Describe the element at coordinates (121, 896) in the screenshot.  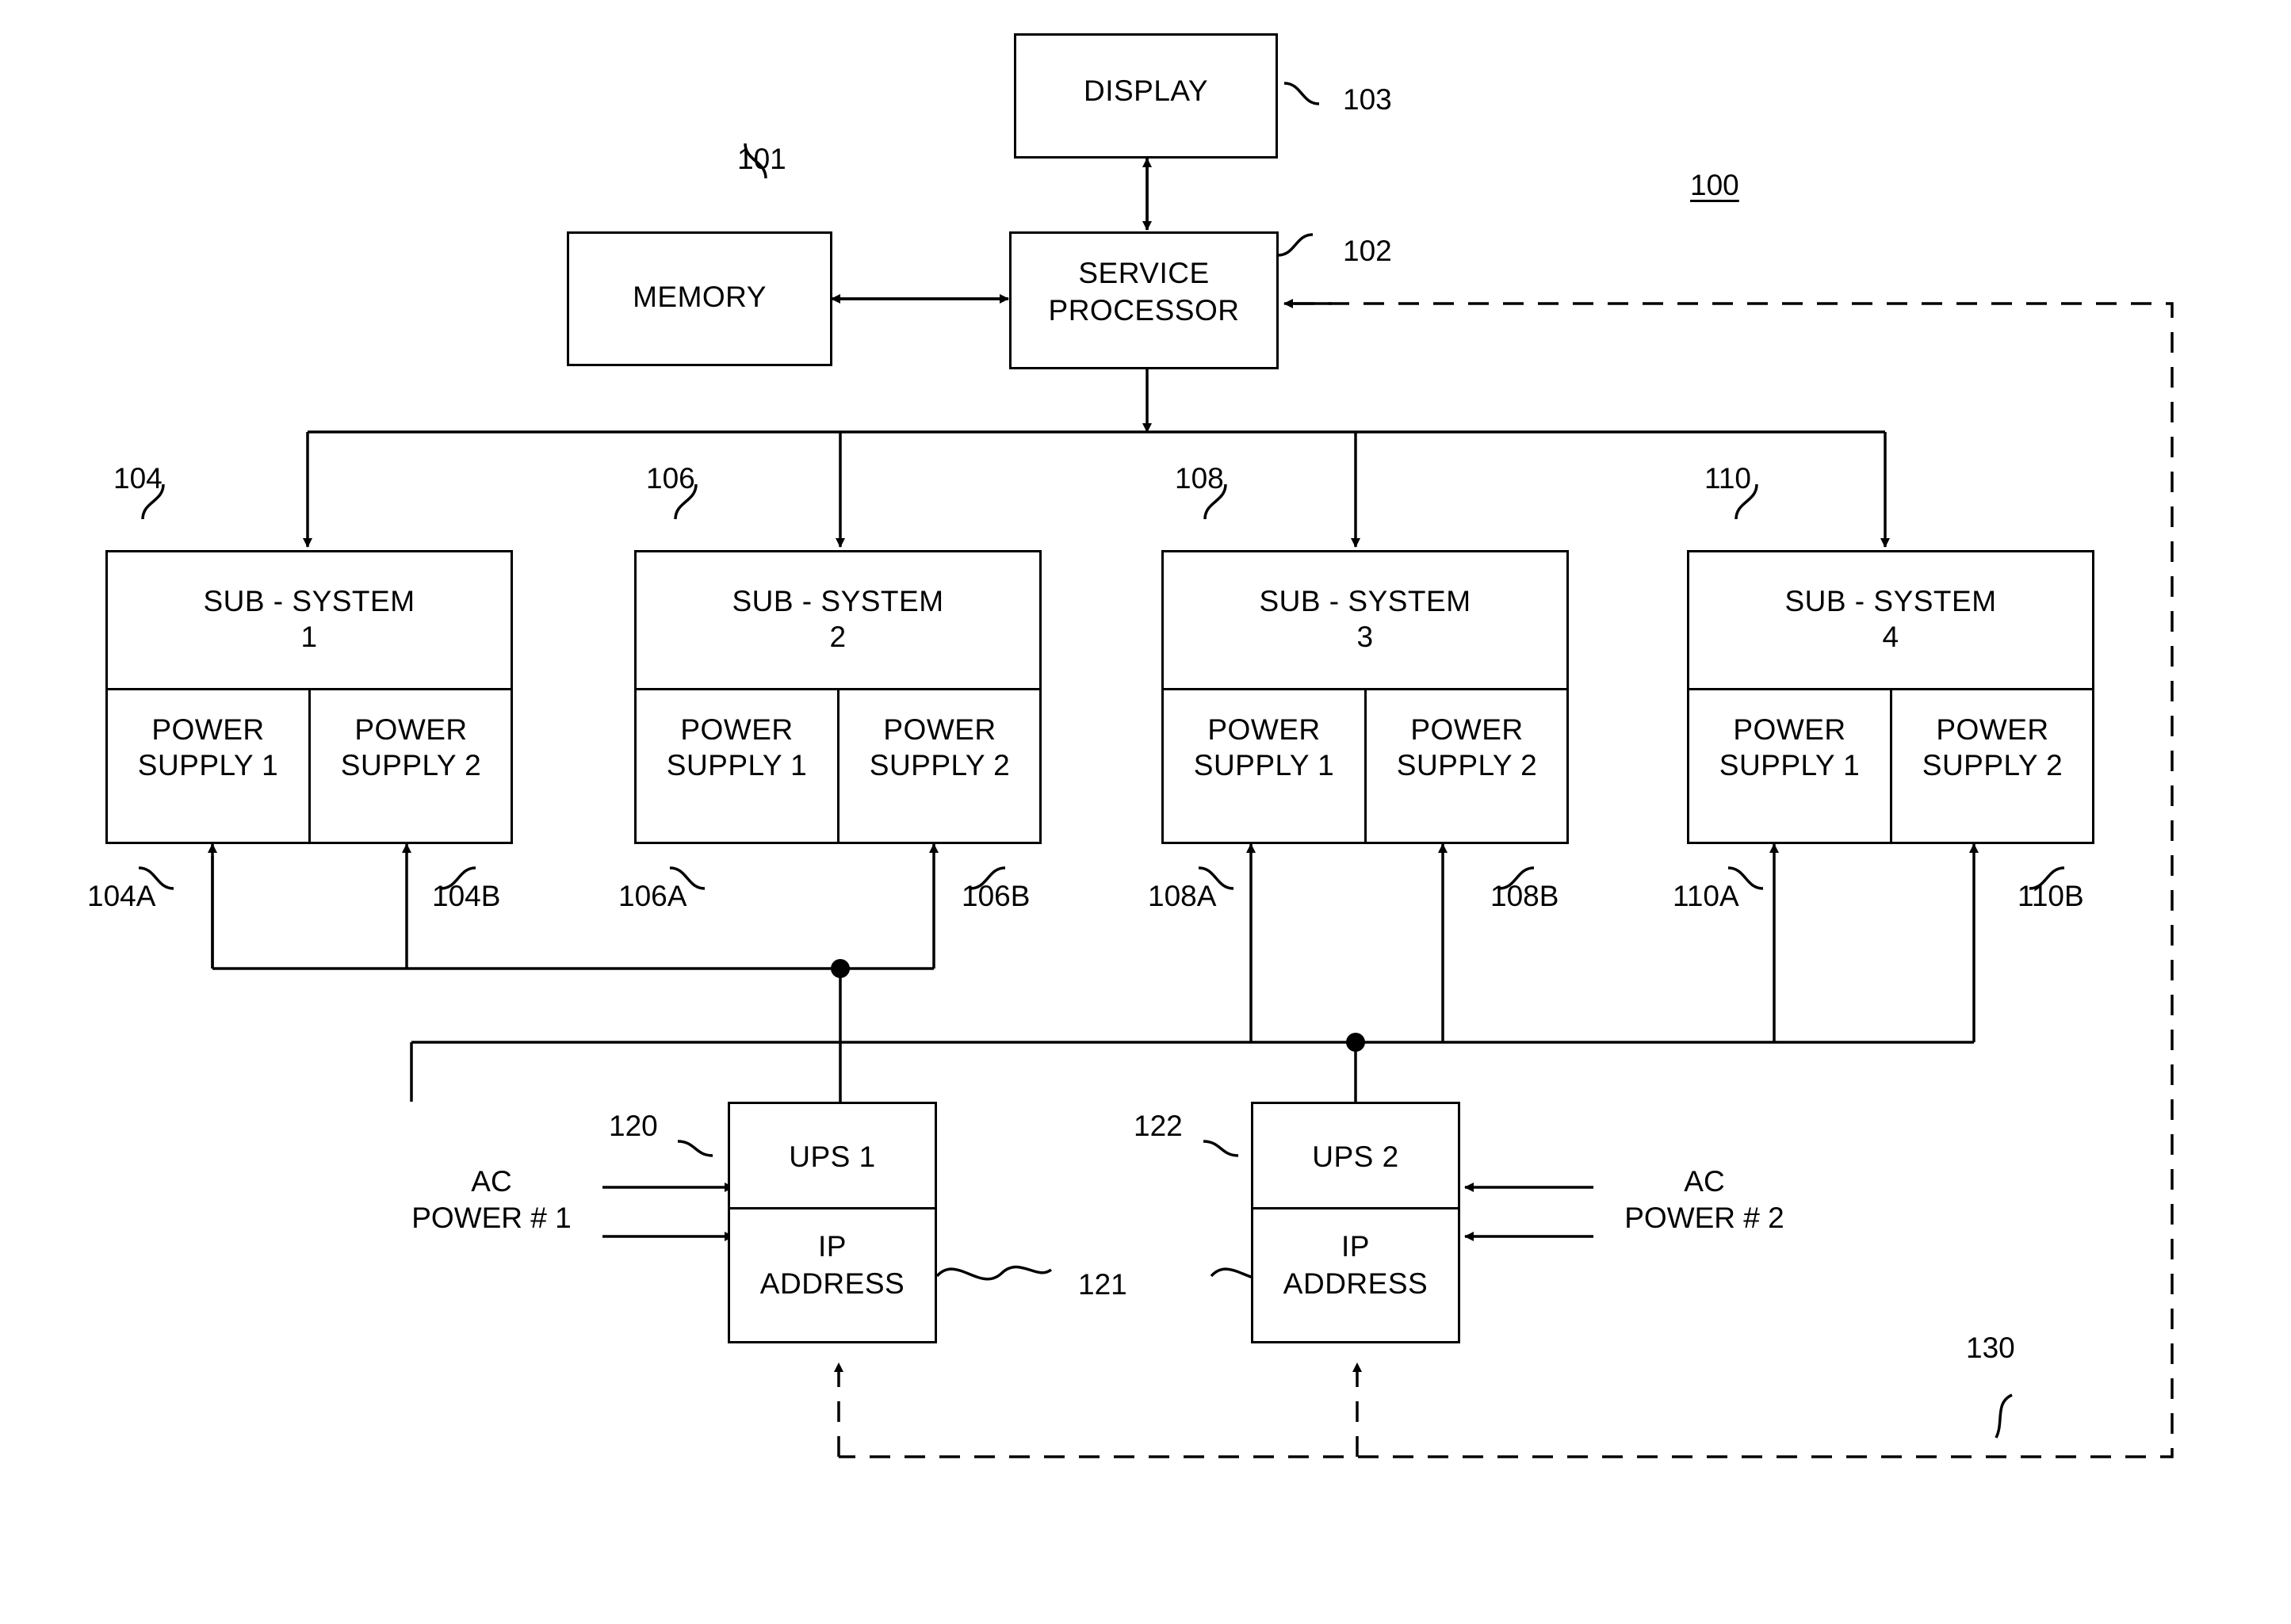
I see `ref-104A: 104A` at that location.